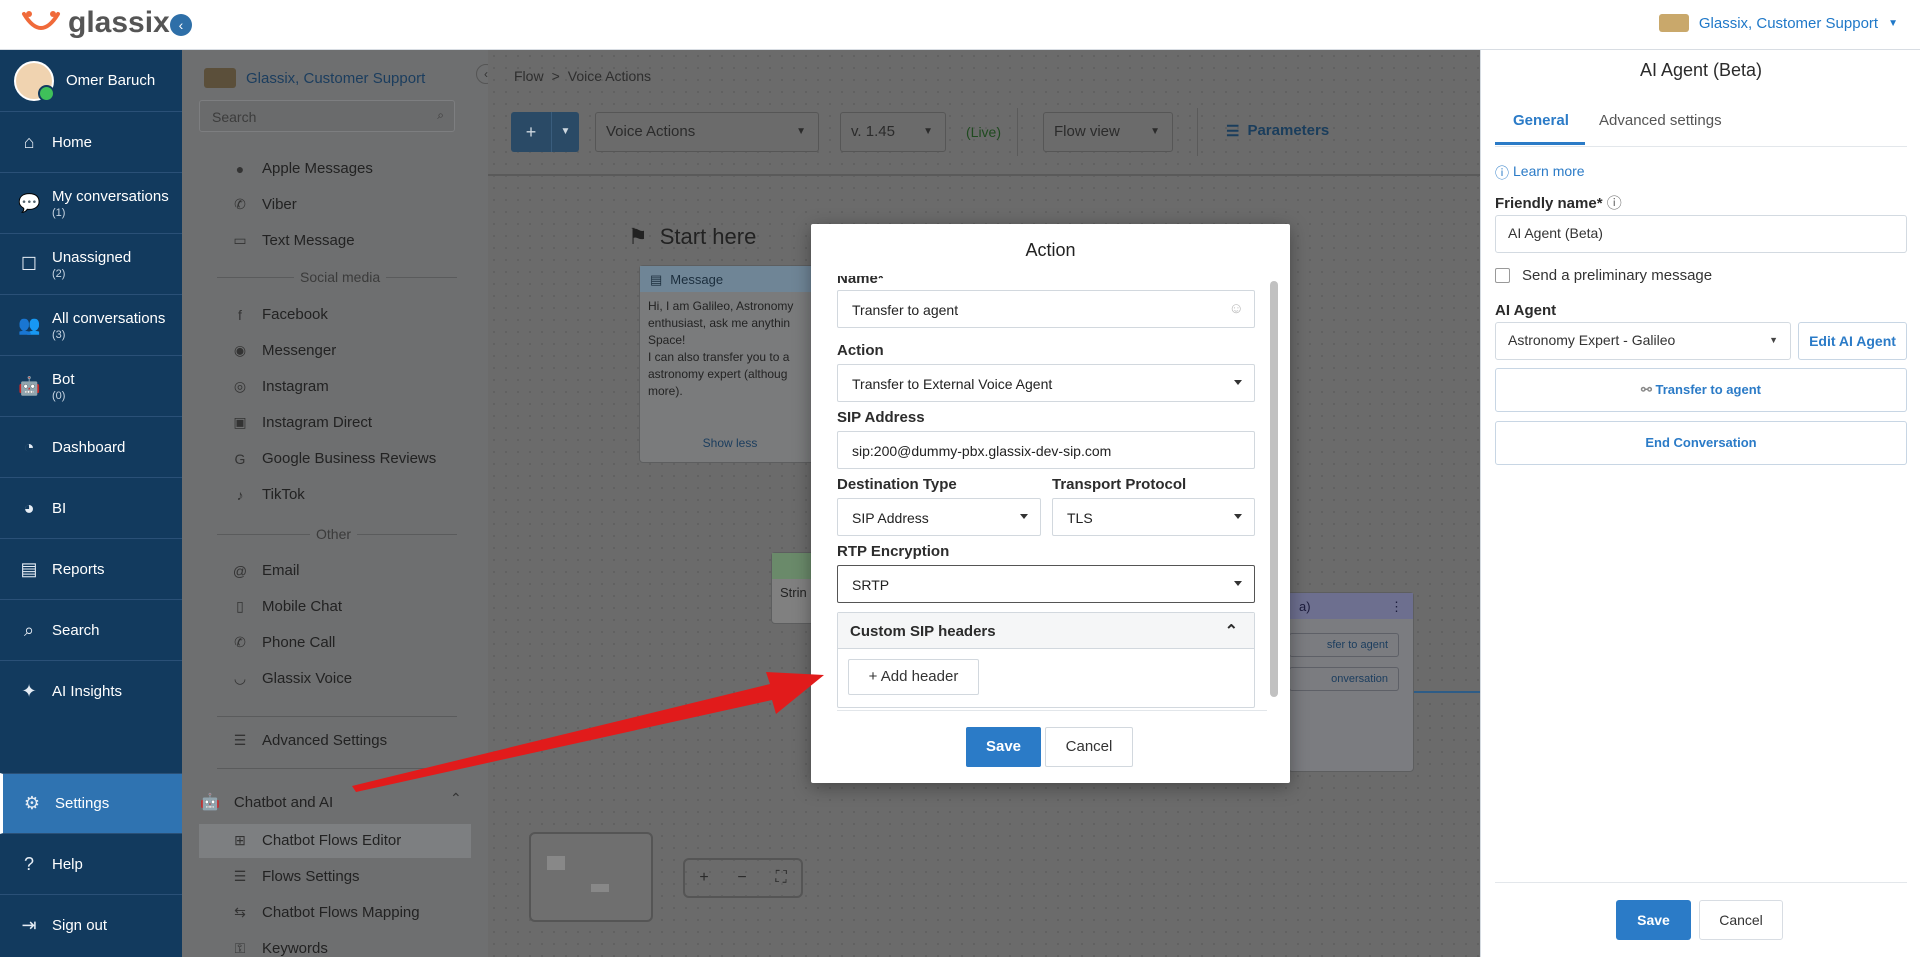 The height and width of the screenshot is (957, 1920). I want to click on end-conversation-button: End Conversation, so click(1701, 443).